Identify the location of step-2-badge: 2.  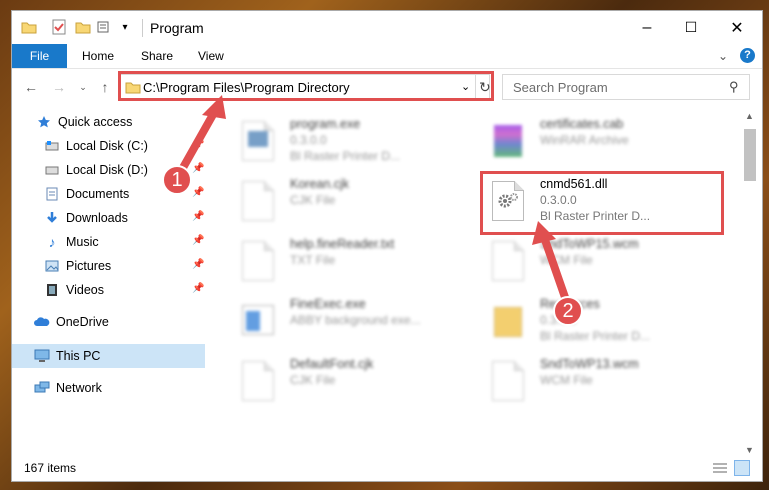
(568, 311).